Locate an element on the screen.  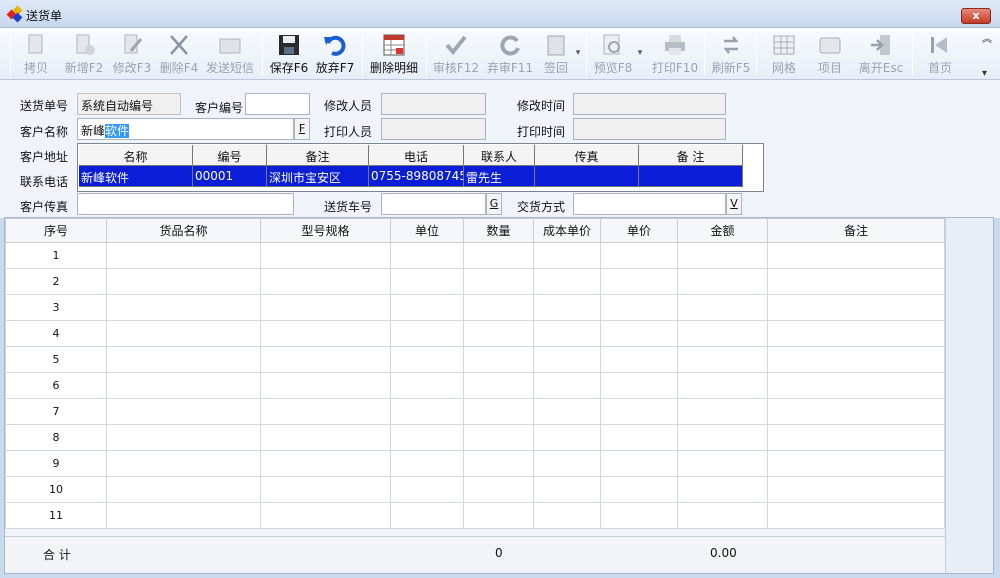
vehicle-input is located at coordinates (433, 204).